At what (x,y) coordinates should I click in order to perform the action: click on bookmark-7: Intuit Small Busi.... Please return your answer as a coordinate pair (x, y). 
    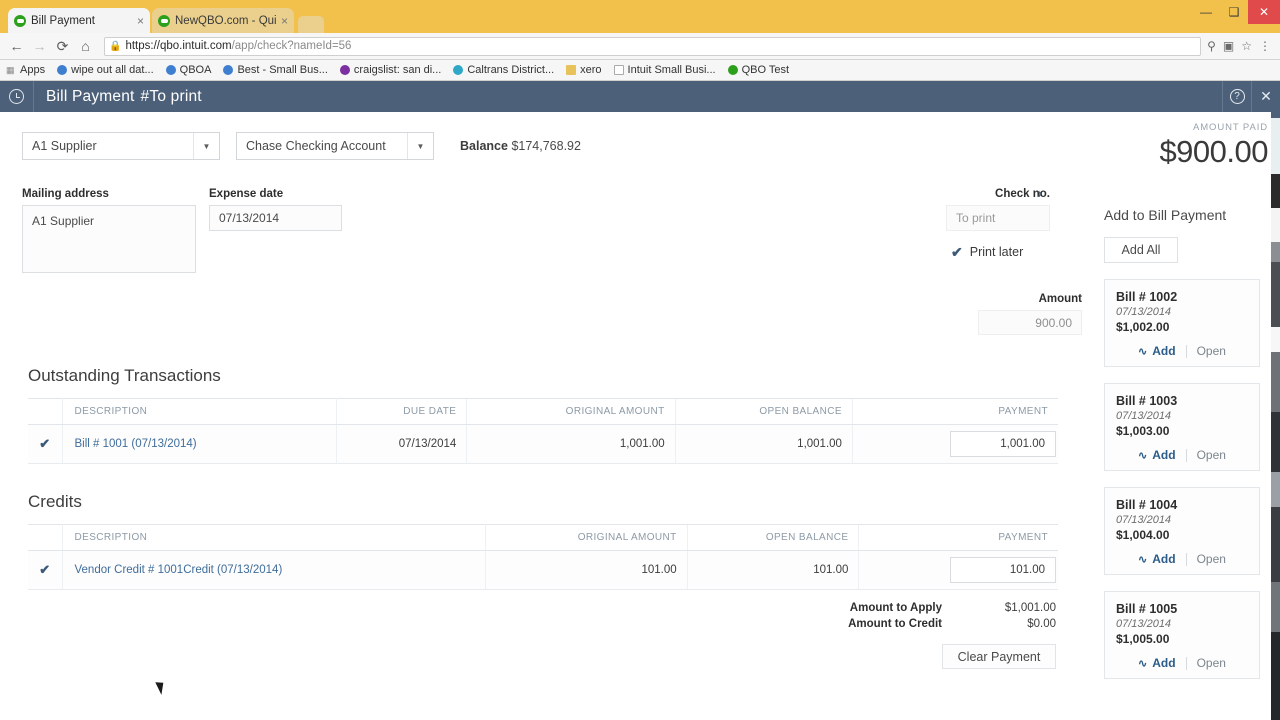
    Looking at the image, I should click on (664, 70).